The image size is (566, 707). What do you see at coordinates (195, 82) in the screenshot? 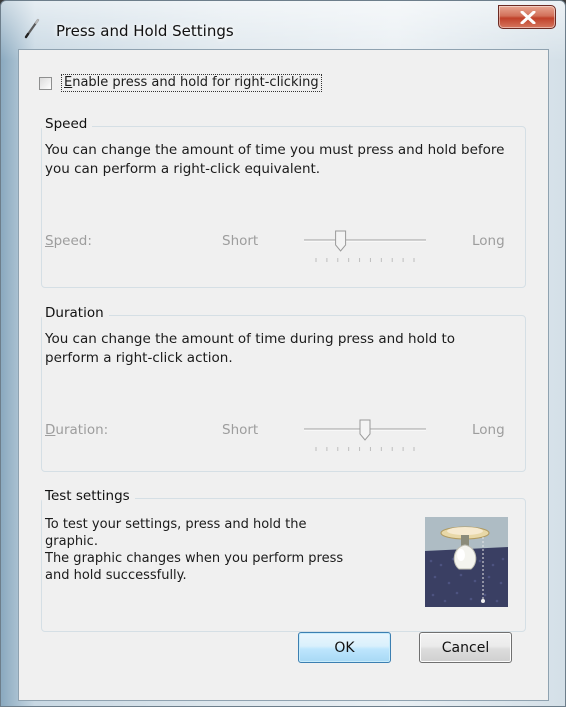
I see `enable-label-rest: nable press and hold for right-clicking` at bounding box center [195, 82].